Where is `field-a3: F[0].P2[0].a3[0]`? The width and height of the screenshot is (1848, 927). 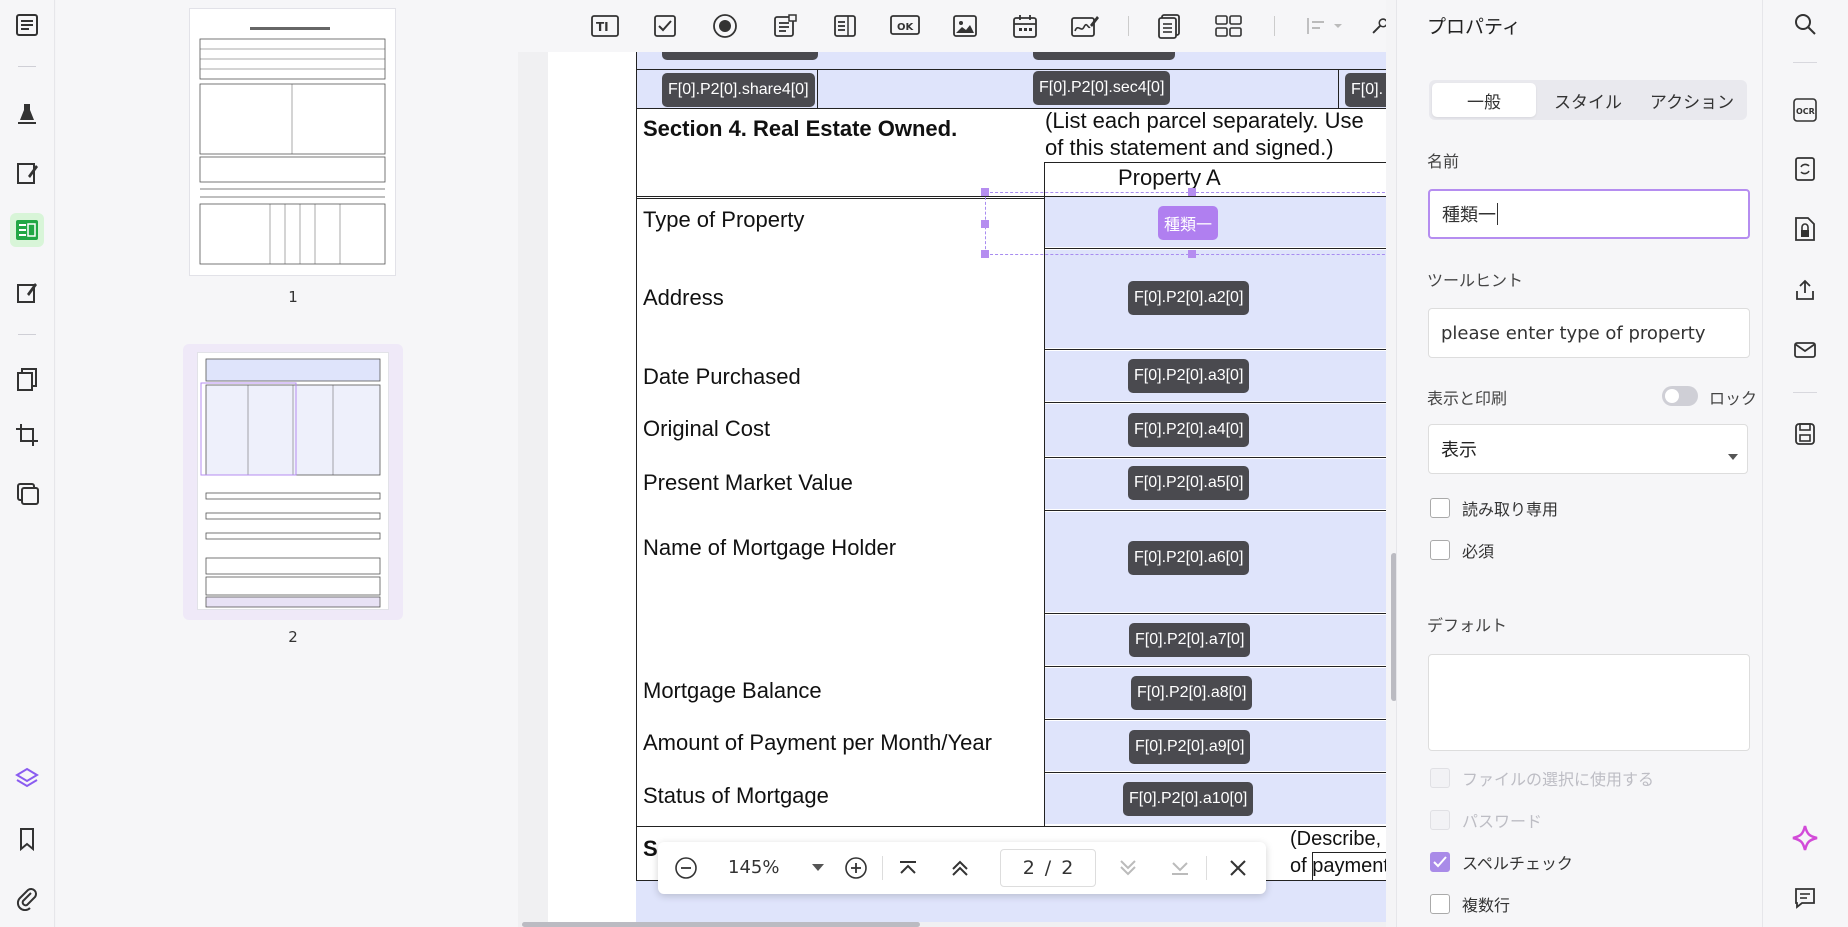 field-a3: F[0].P2[0].a3[0] is located at coordinates (1189, 376).